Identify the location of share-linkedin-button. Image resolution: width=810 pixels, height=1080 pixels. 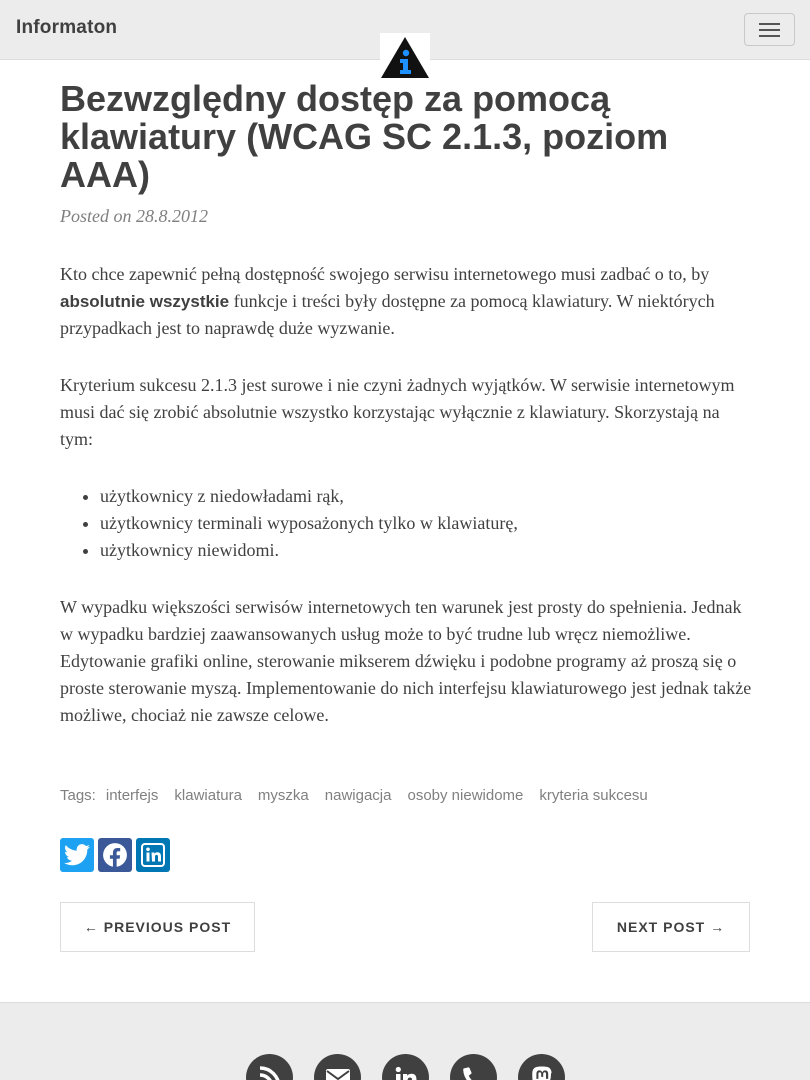
(153, 855).